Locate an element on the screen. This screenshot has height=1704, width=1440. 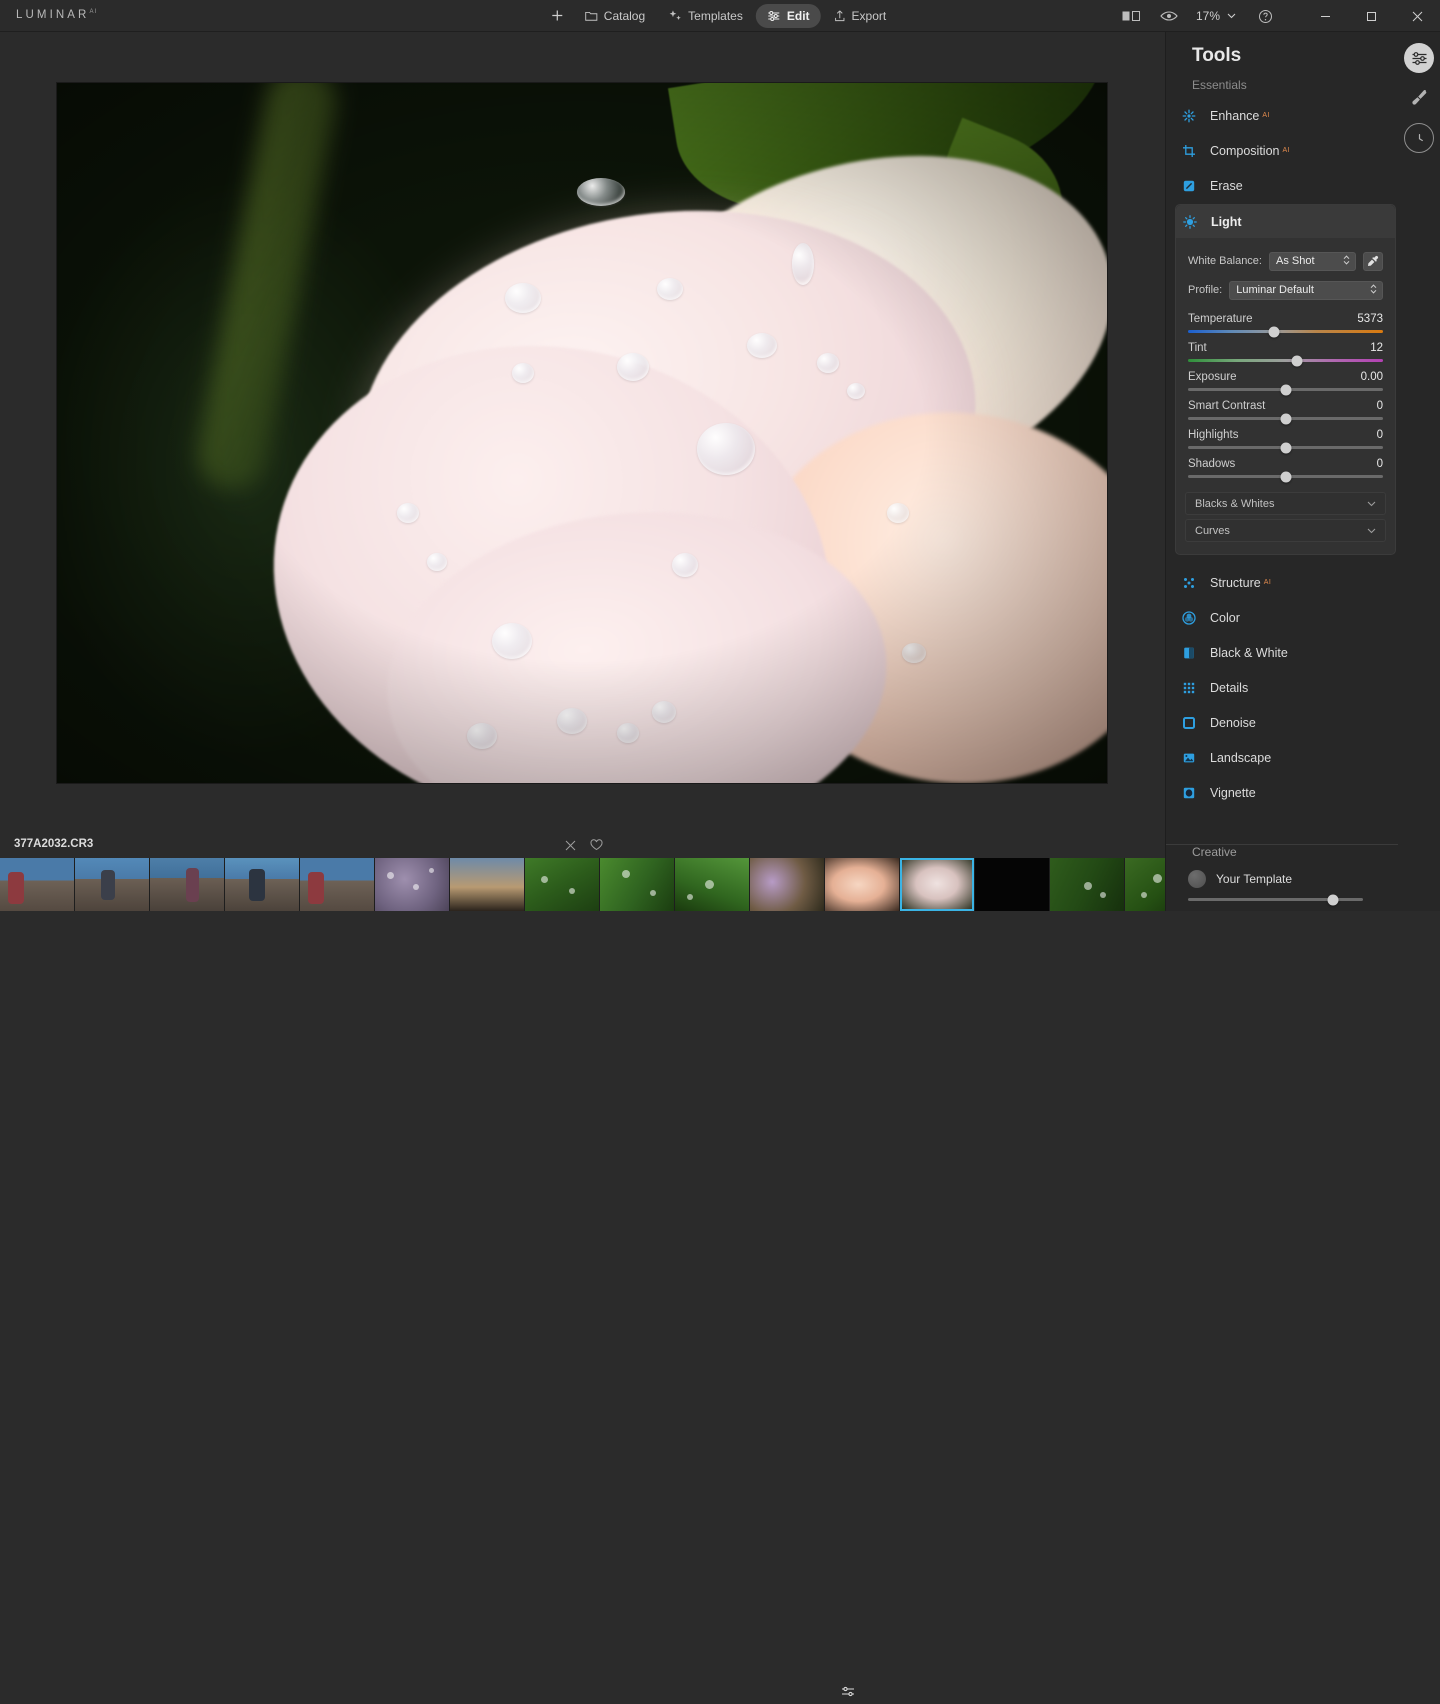
compare-view-button is located at coordinates (1131, 16).